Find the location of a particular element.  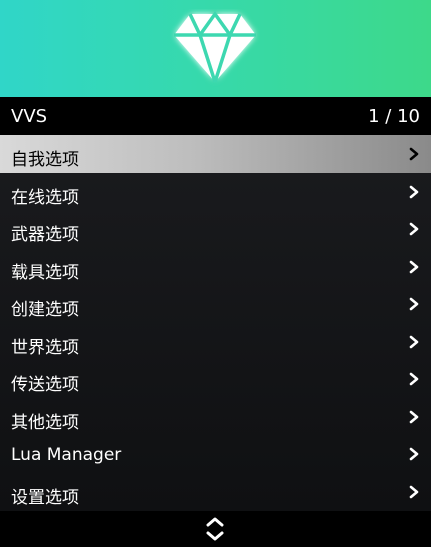

menu-item-label: 其他选项 is located at coordinates (45, 422).